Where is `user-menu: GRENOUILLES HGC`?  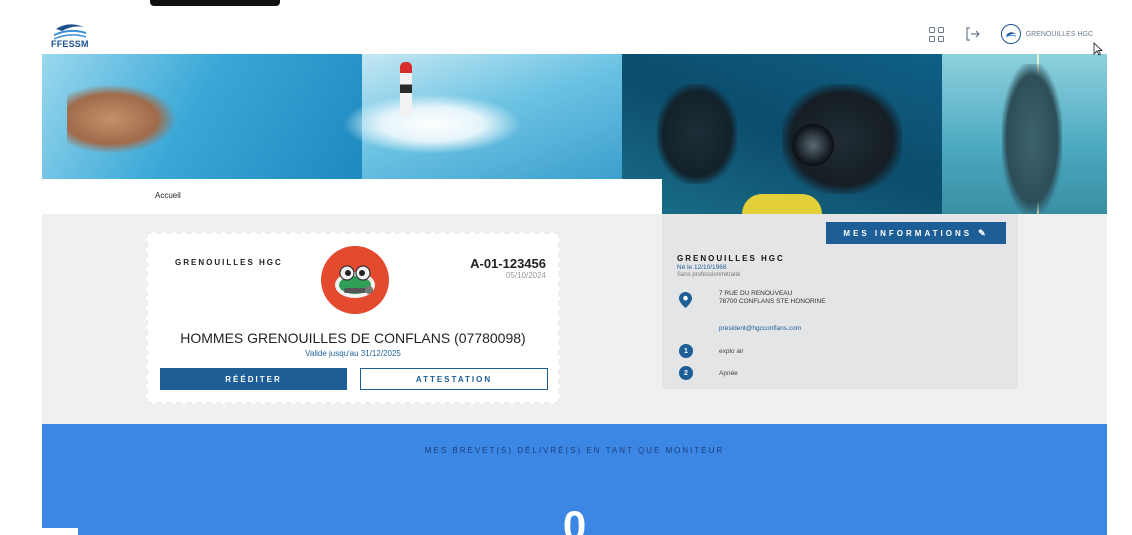
user-menu: GRENOUILLES HGC is located at coordinates (1046, 34).